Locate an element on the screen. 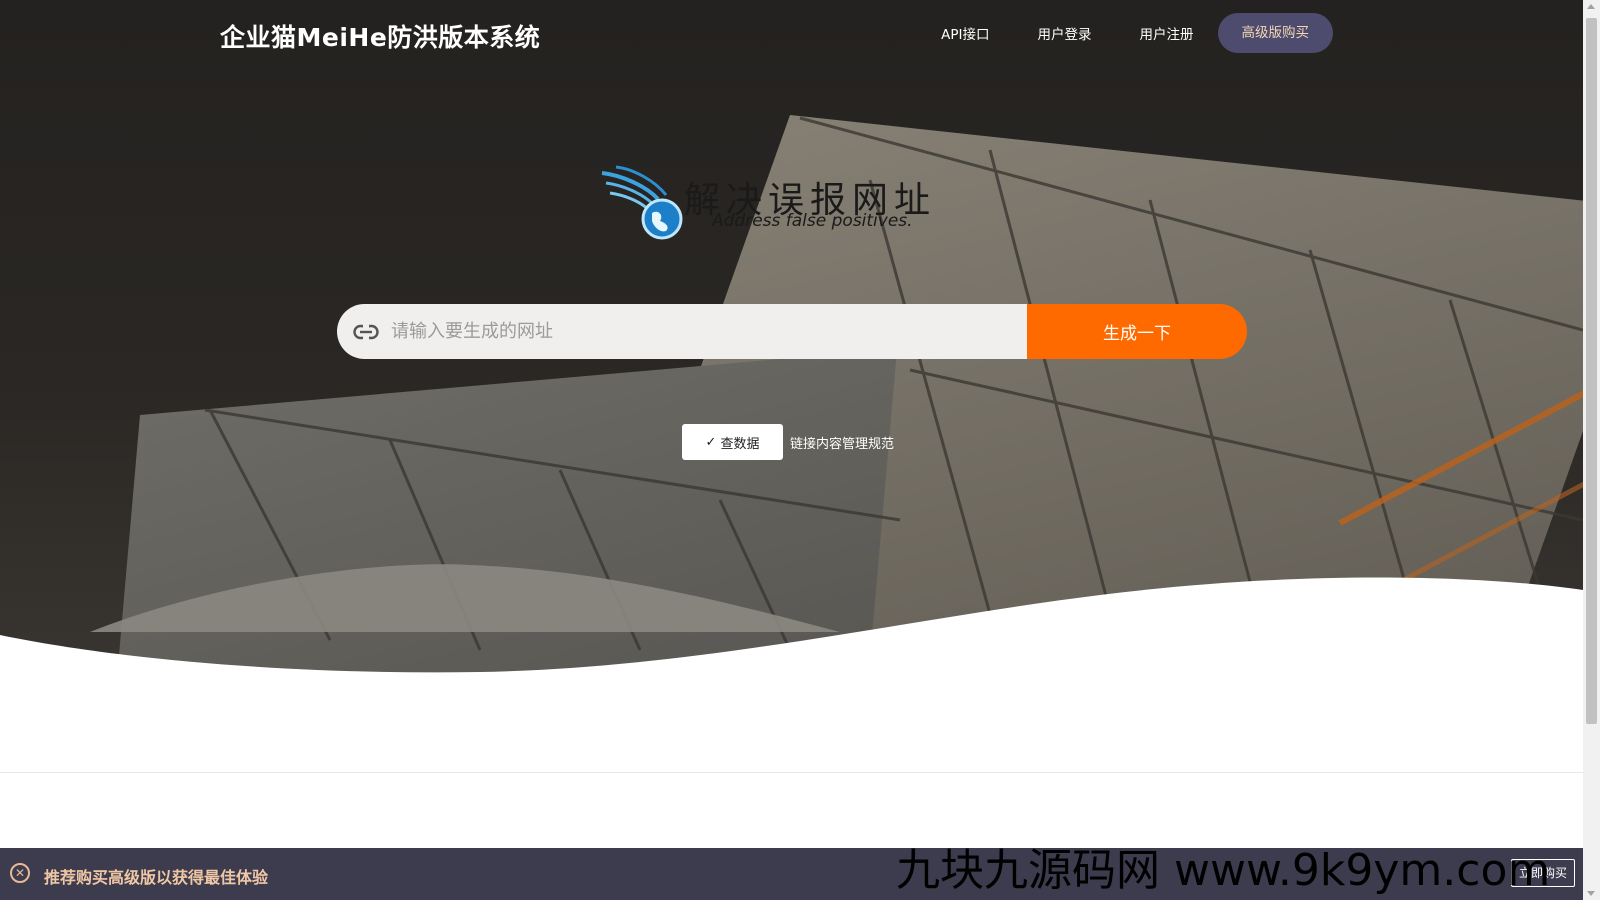  nav-buy-premium-button: 高级版购买 is located at coordinates (1275, 33).